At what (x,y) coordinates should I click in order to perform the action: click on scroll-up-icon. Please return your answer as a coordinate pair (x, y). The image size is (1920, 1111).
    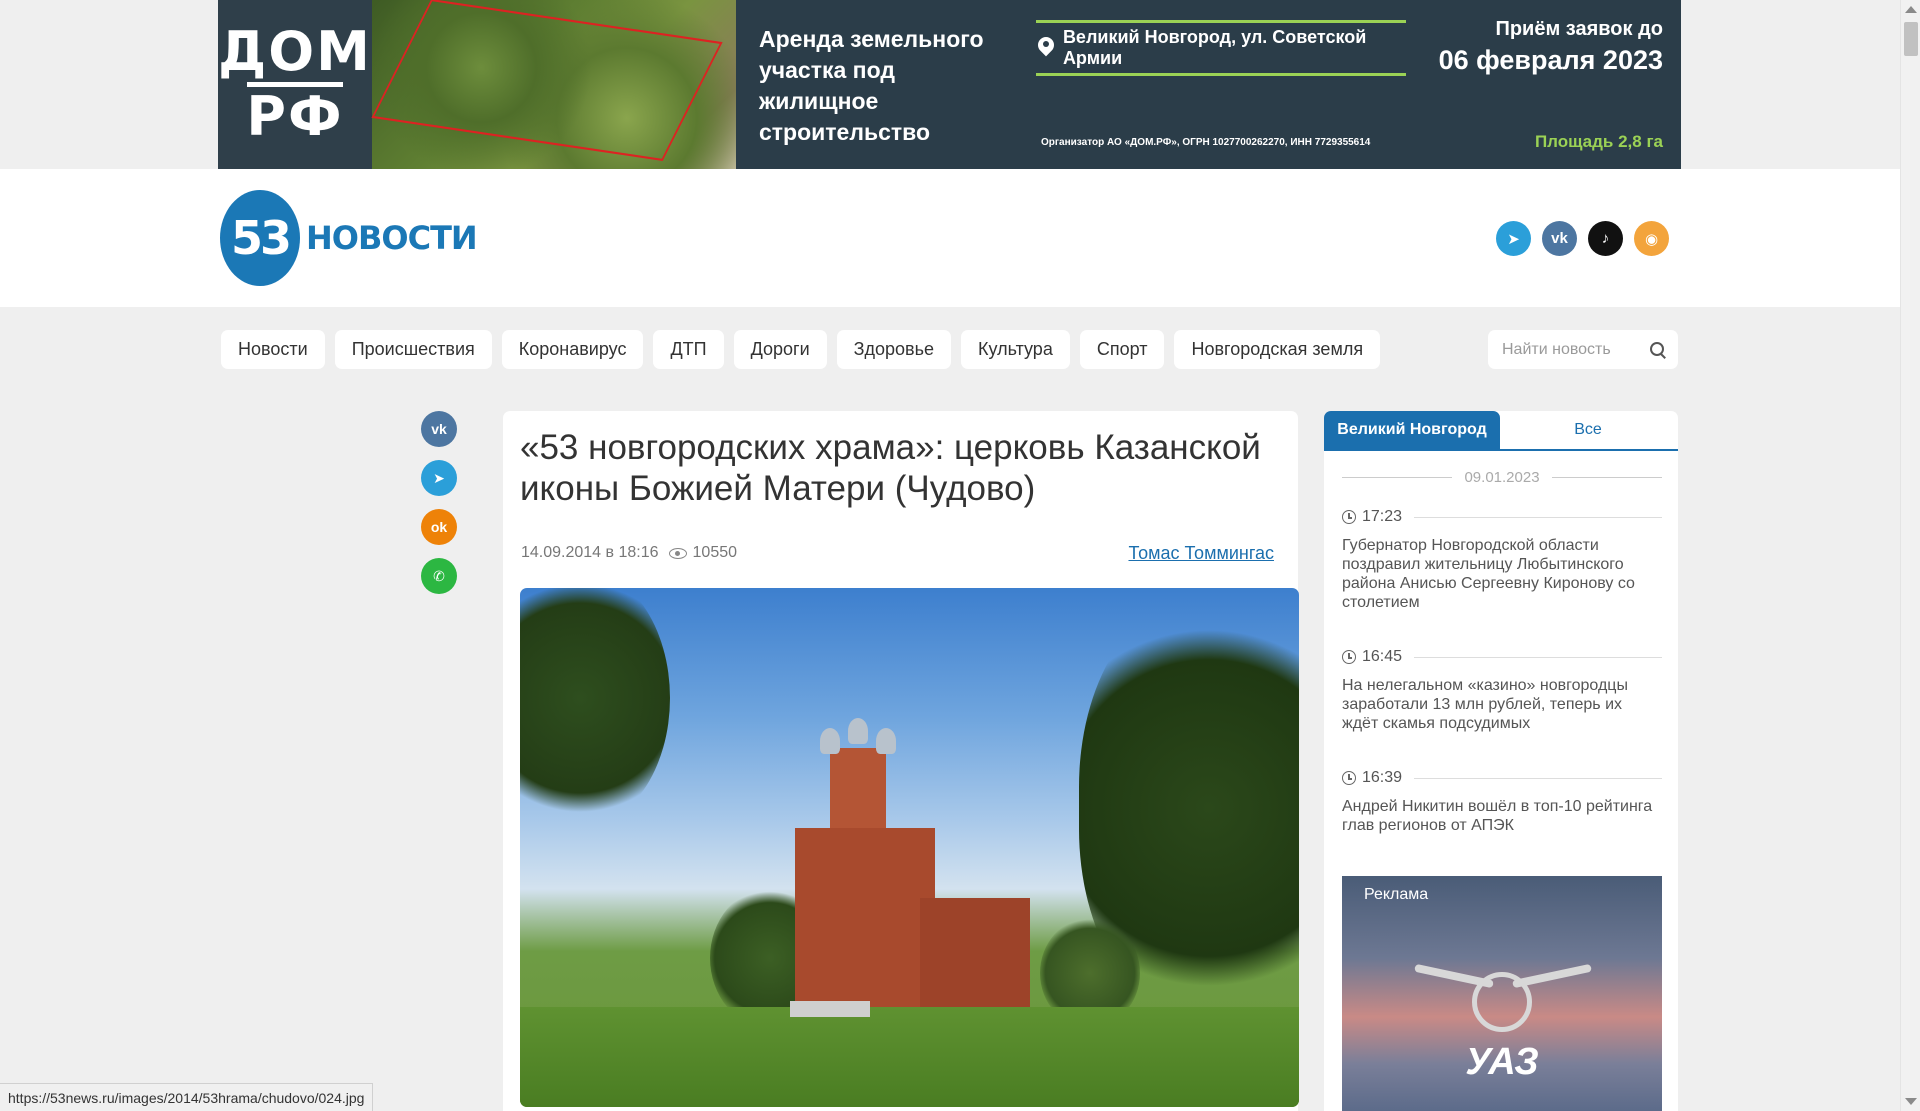
    Looking at the image, I should click on (1911, 9).